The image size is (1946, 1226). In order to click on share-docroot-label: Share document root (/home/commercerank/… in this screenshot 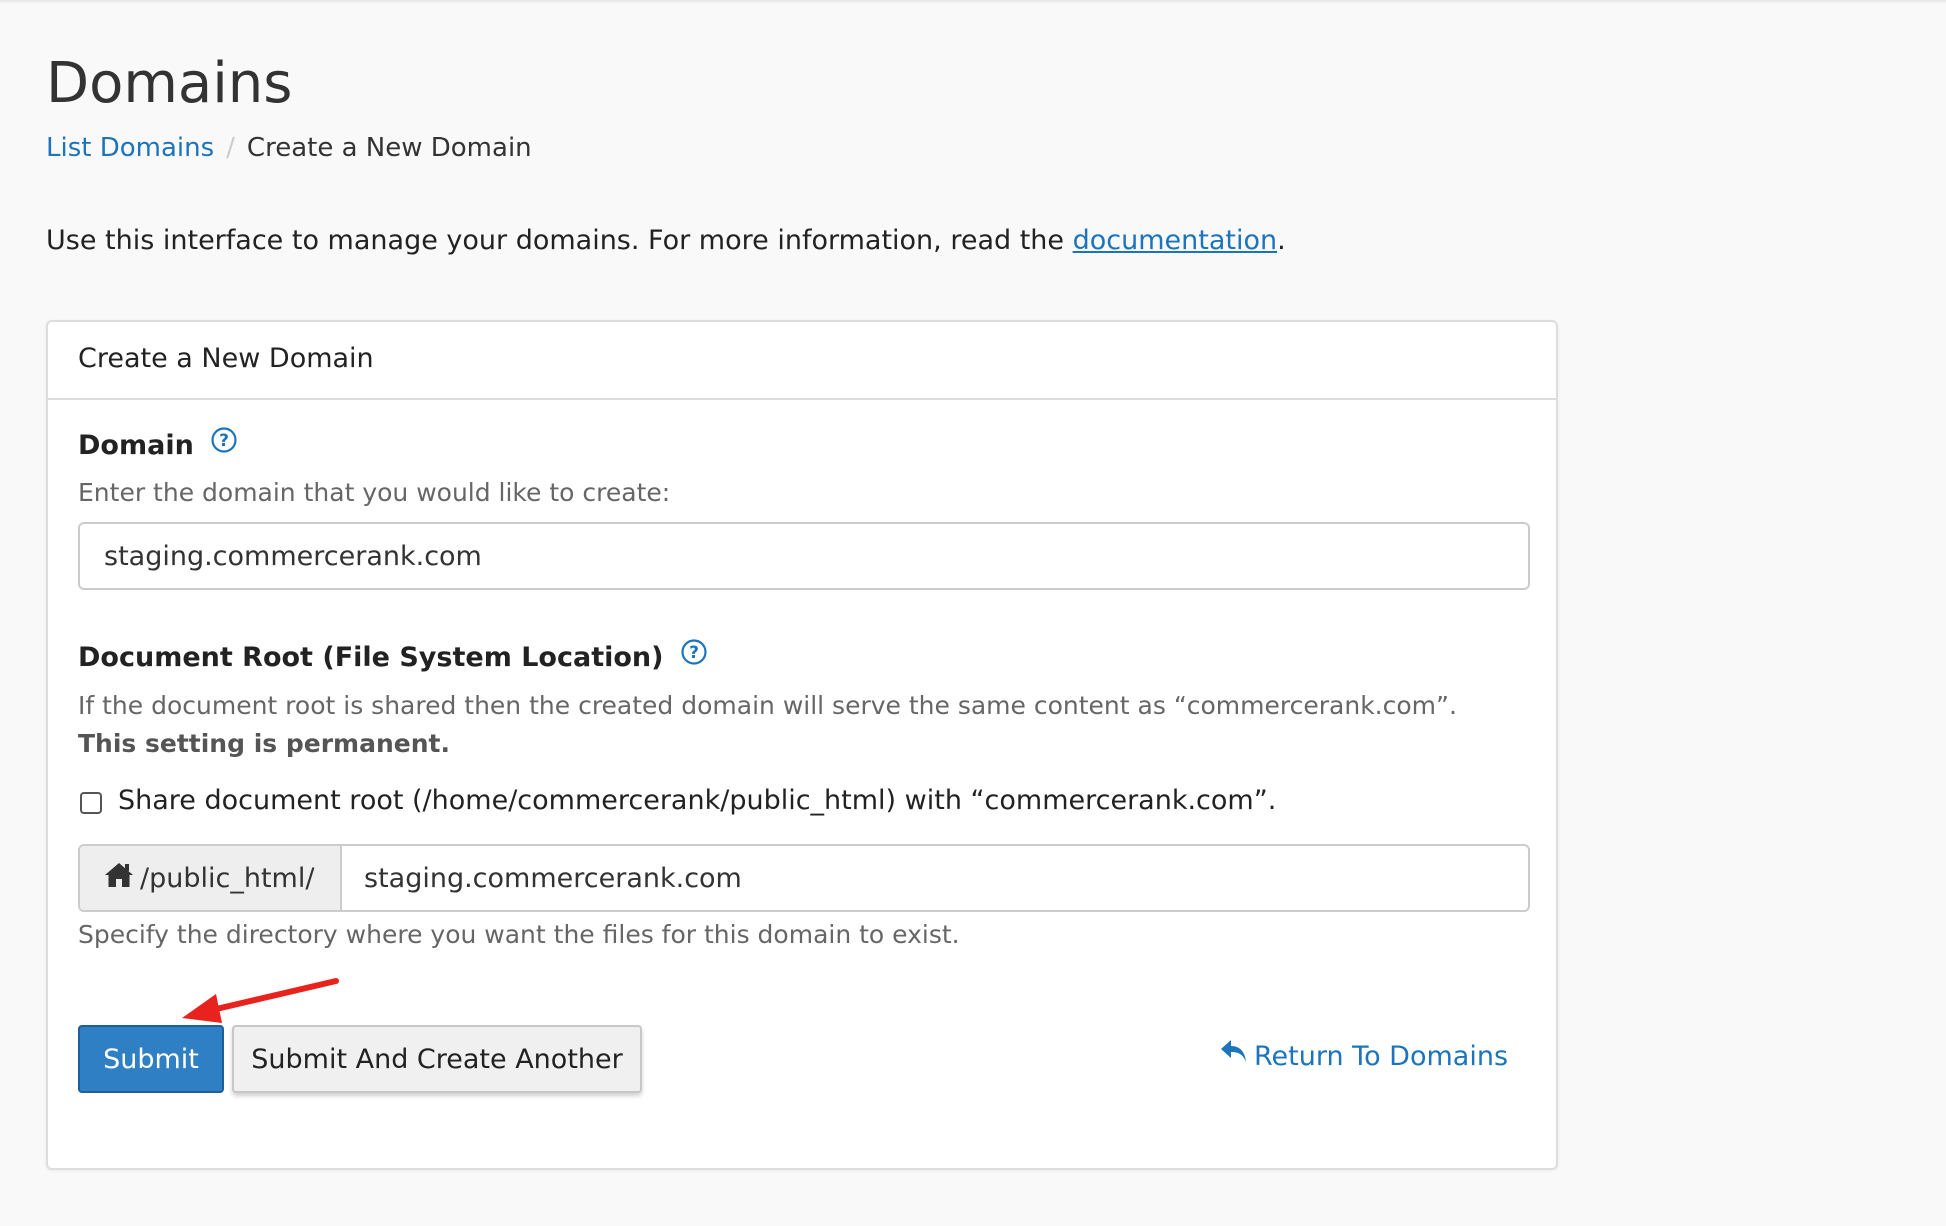, I will do `click(697, 801)`.